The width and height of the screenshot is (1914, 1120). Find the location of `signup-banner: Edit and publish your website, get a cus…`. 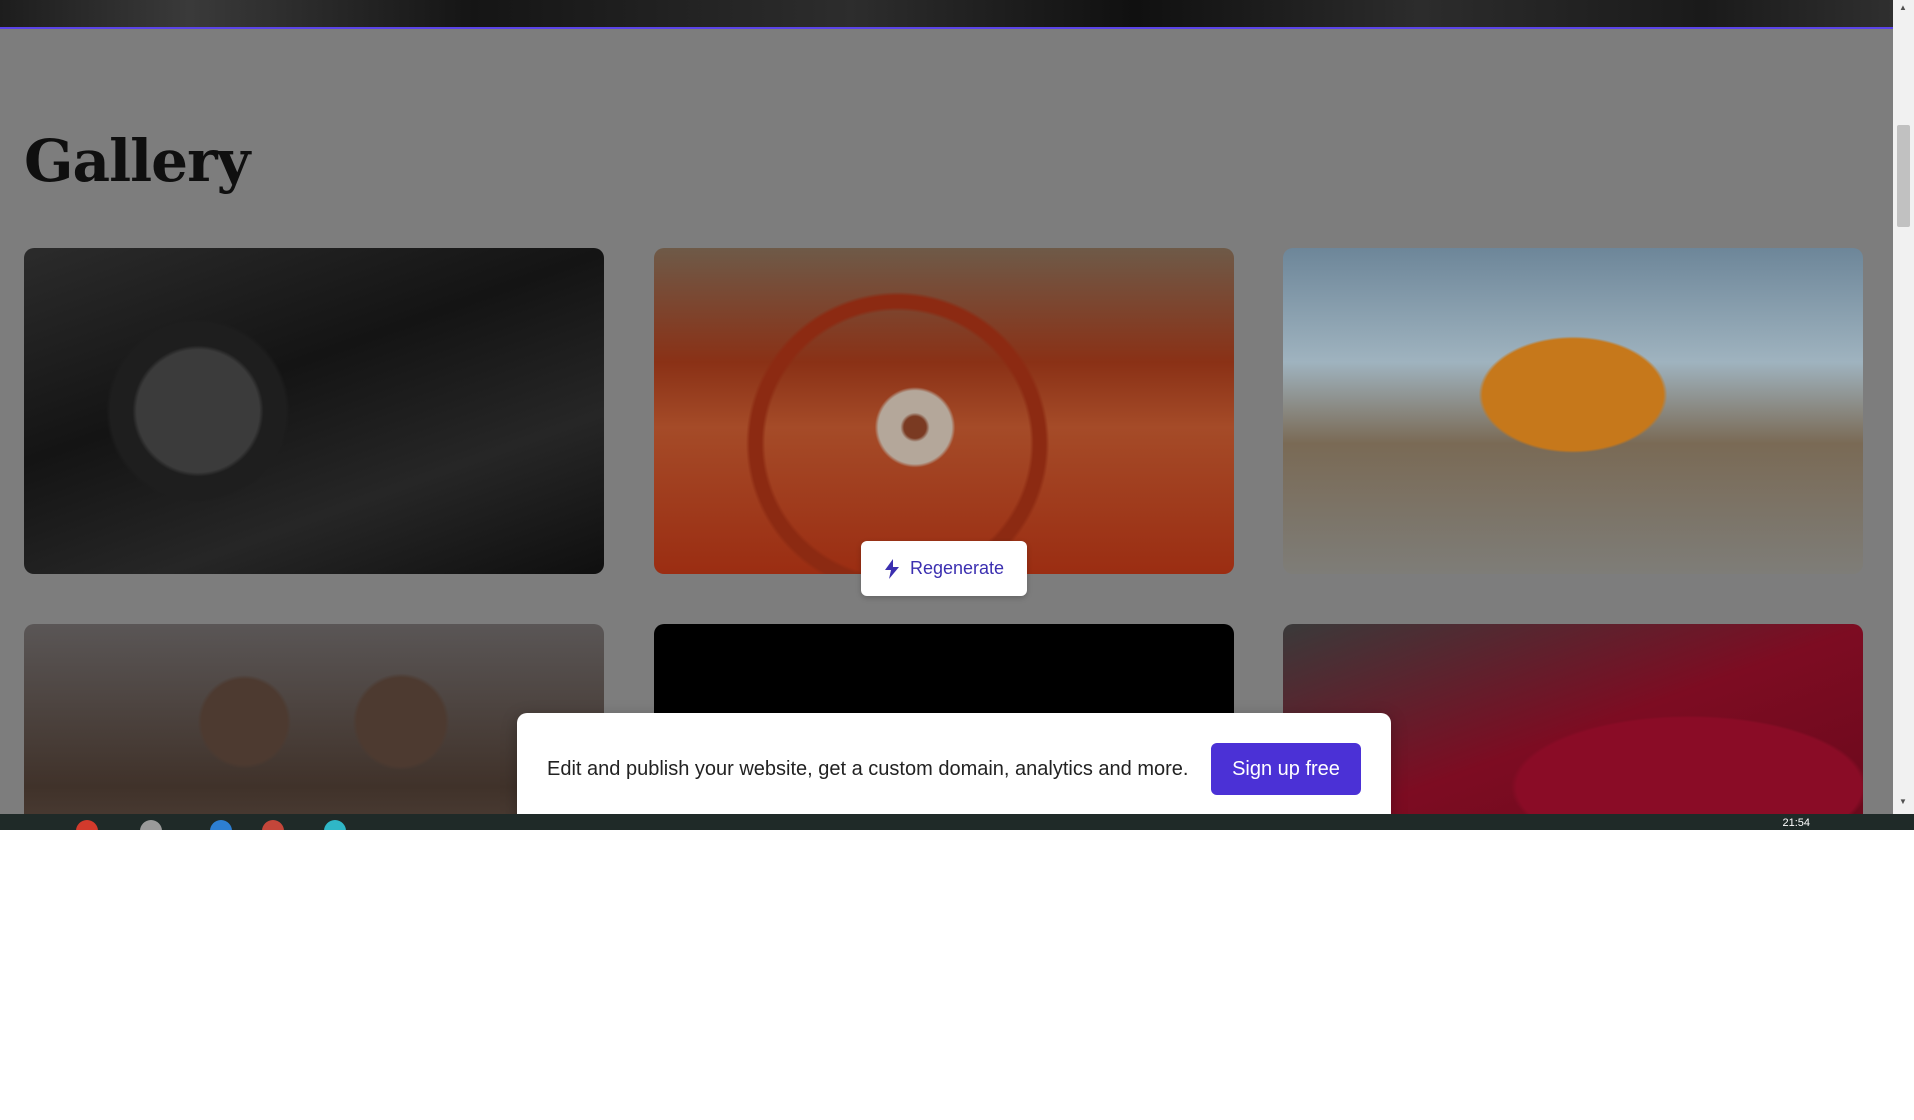

signup-banner: Edit and publish your website, get a cus… is located at coordinates (954, 763).